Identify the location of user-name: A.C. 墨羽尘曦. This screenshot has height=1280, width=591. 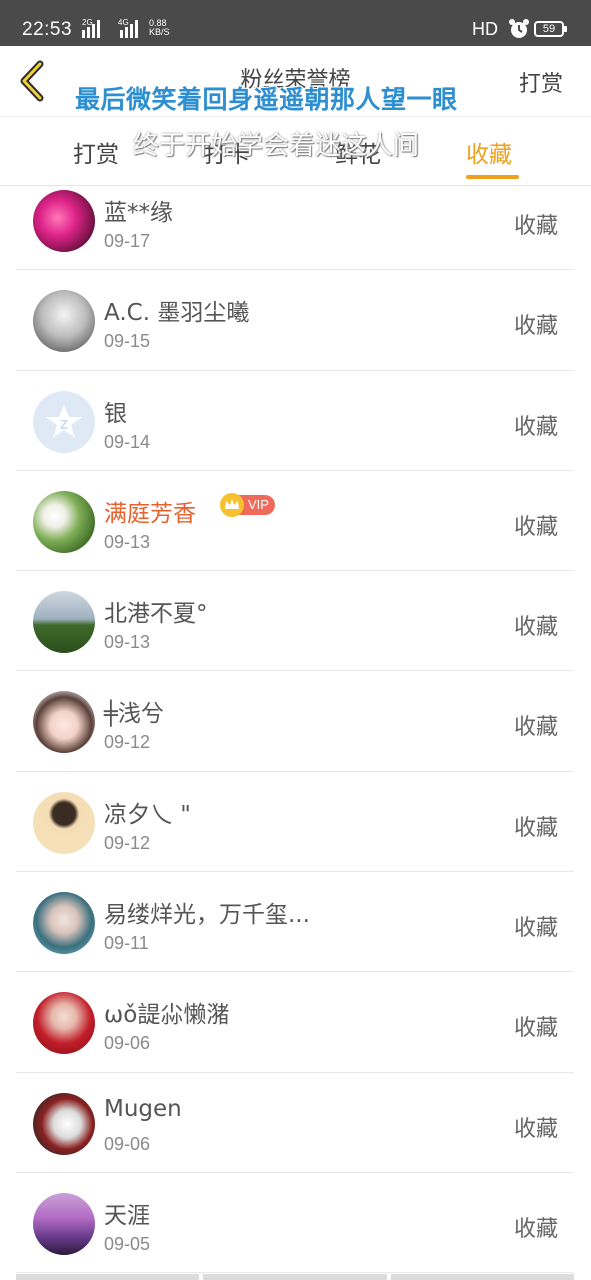
(177, 313).